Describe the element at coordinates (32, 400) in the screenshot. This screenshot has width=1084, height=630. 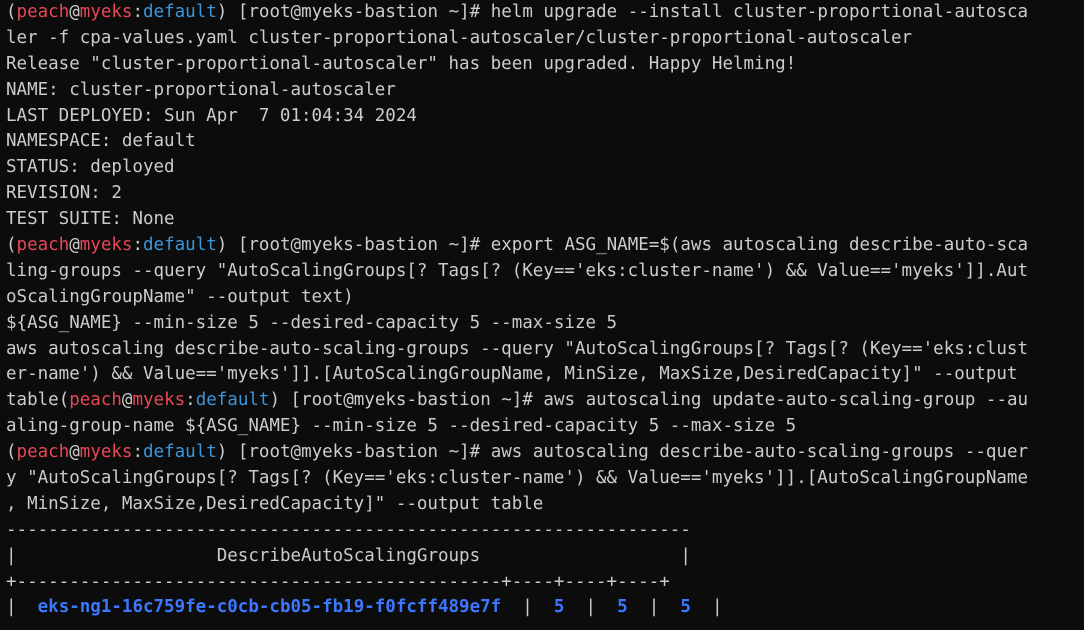
I see `output-text: table` at that location.